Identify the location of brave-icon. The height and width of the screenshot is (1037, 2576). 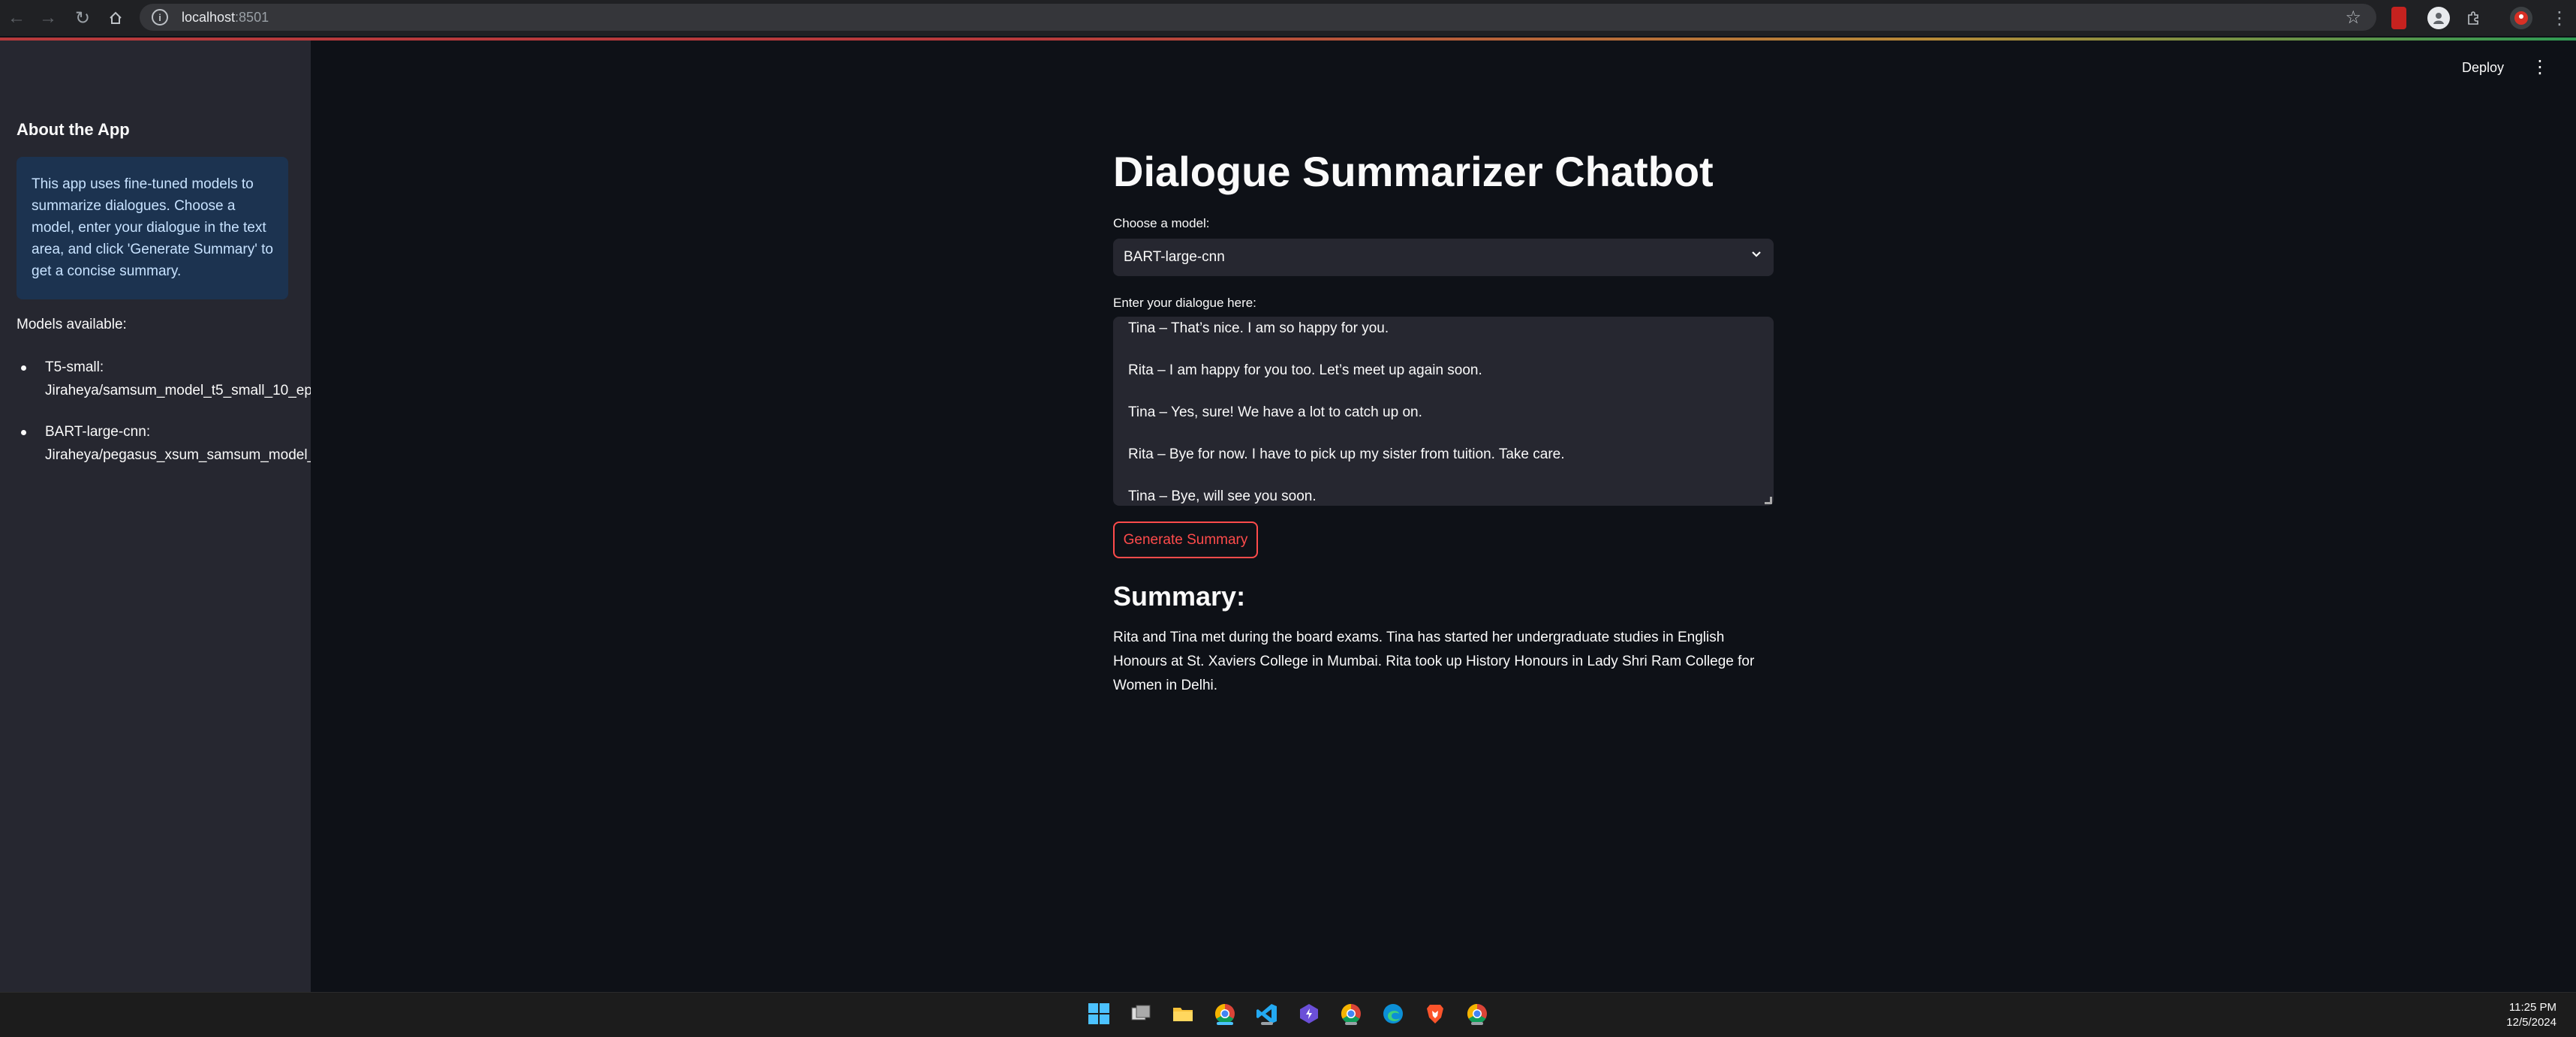
(1435, 1013).